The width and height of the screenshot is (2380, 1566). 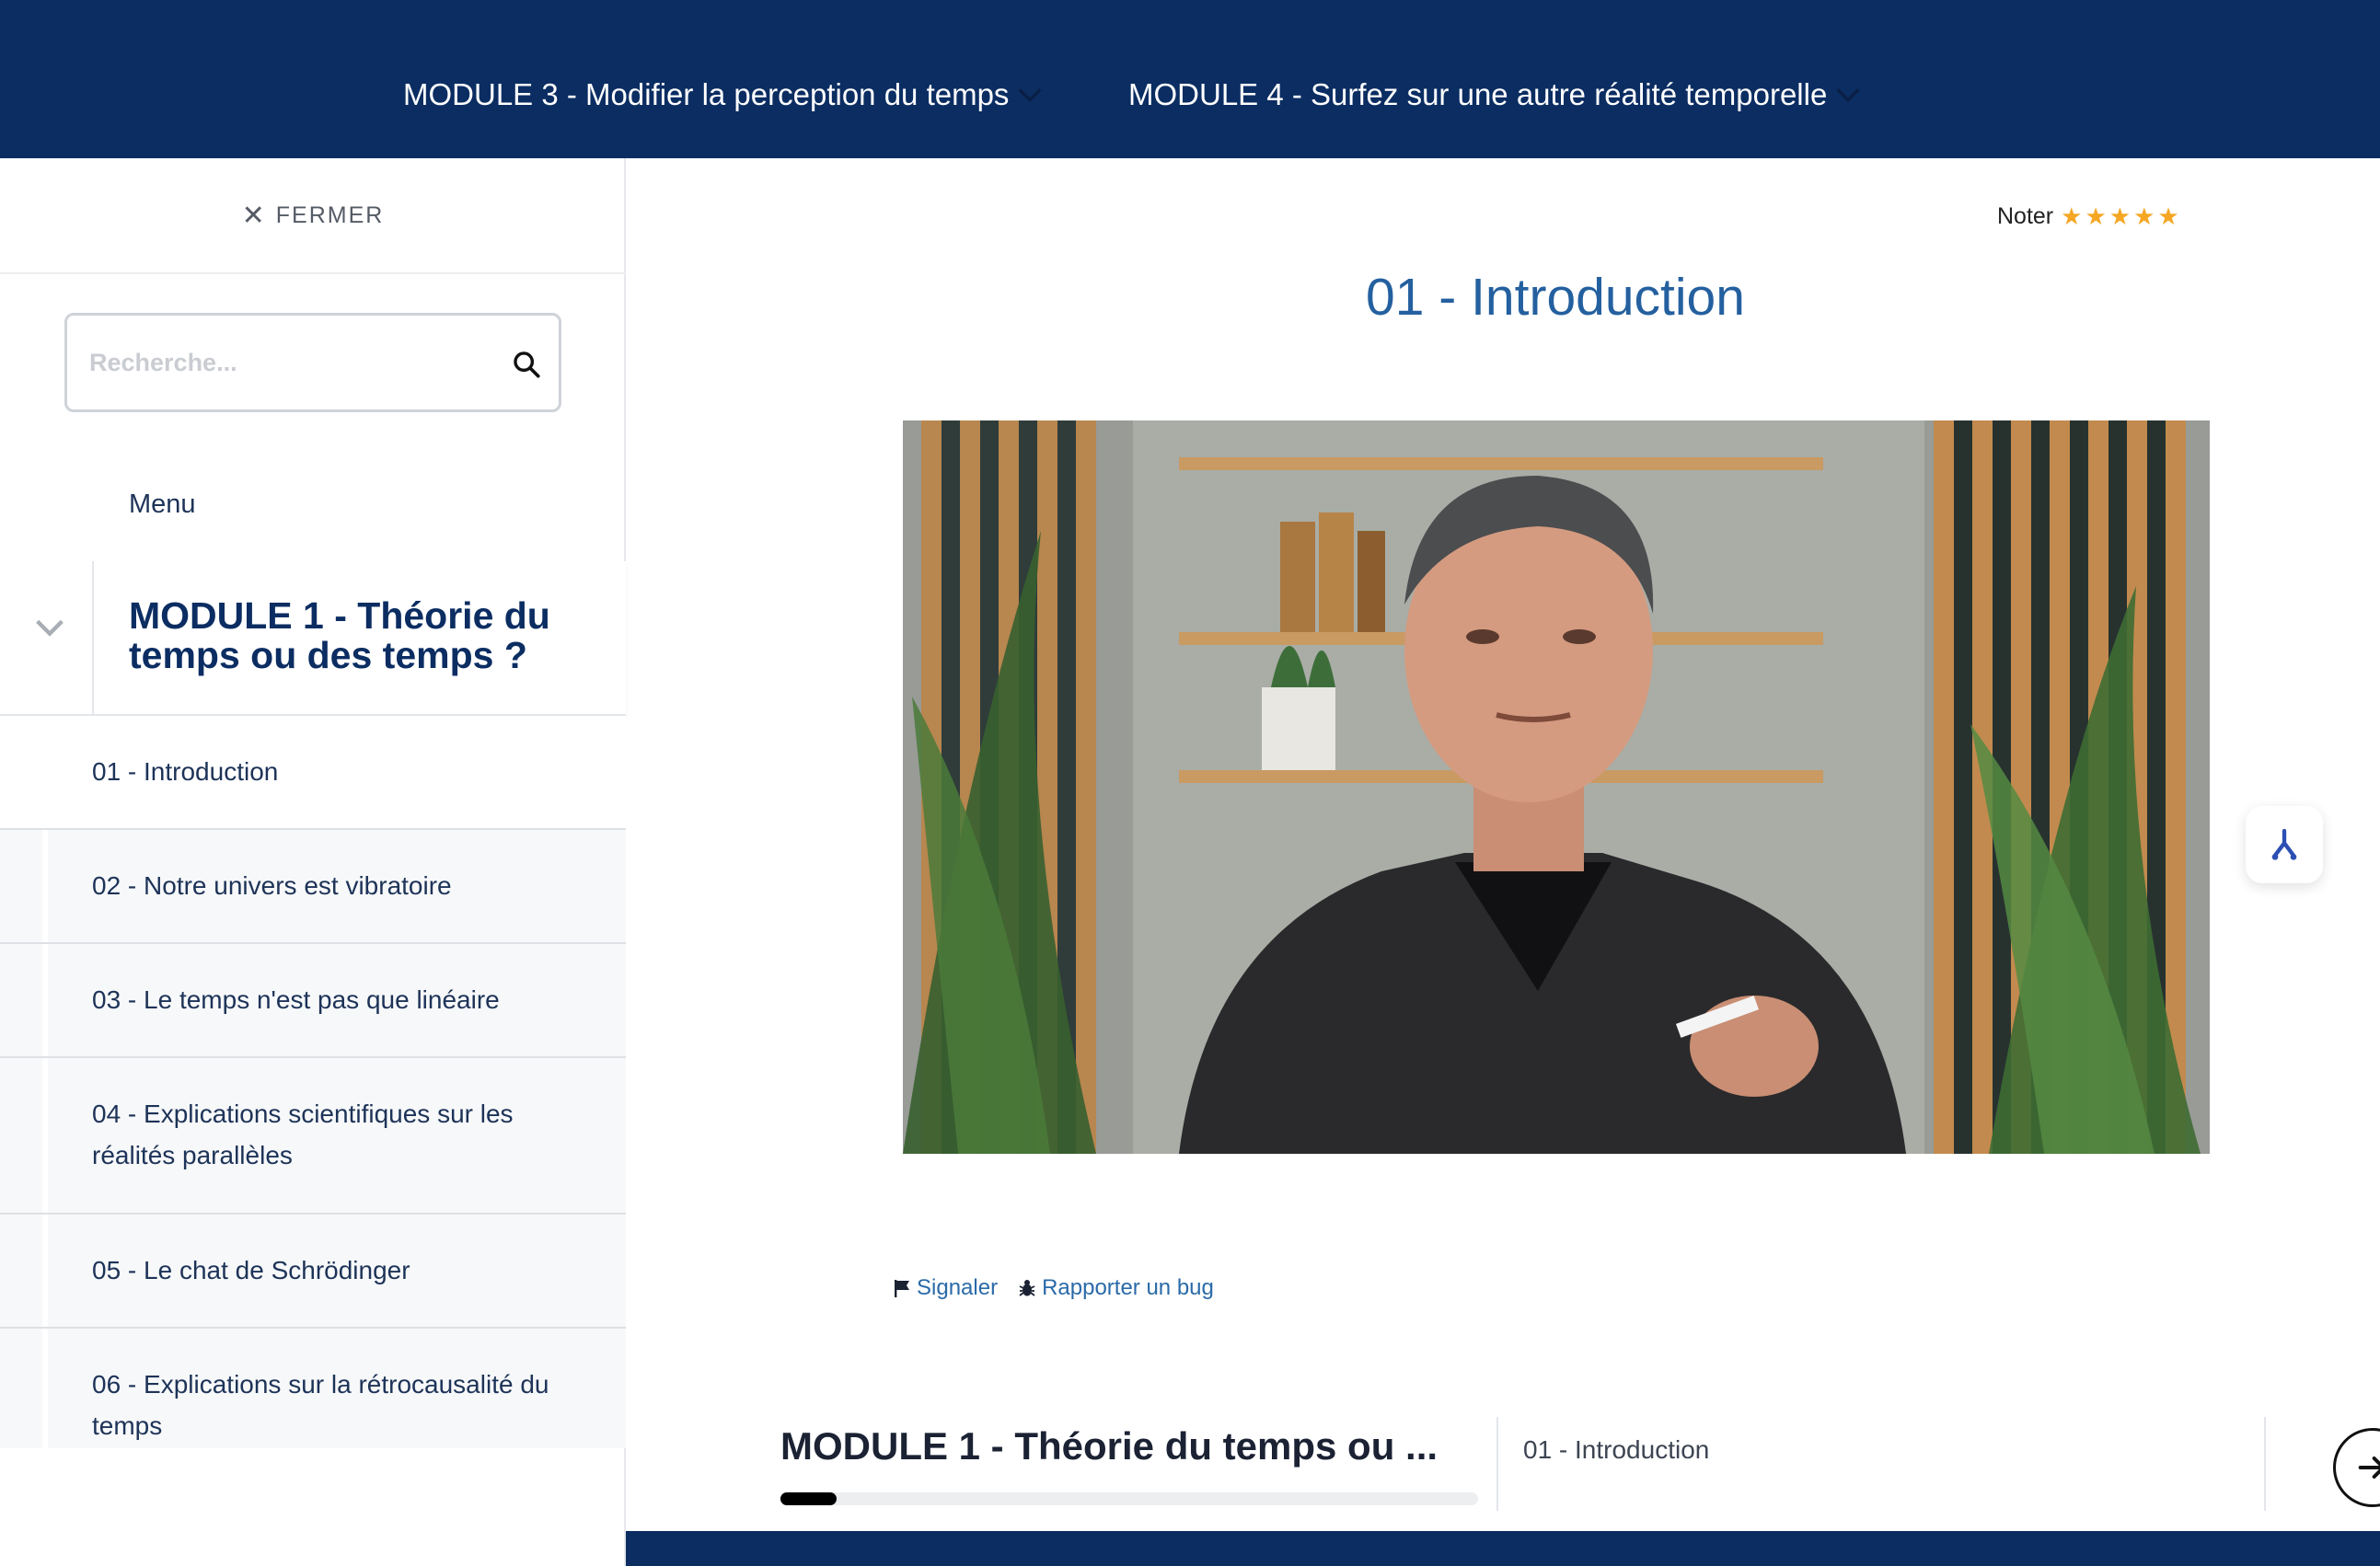 I want to click on report-link: Signaler, so click(x=944, y=1288).